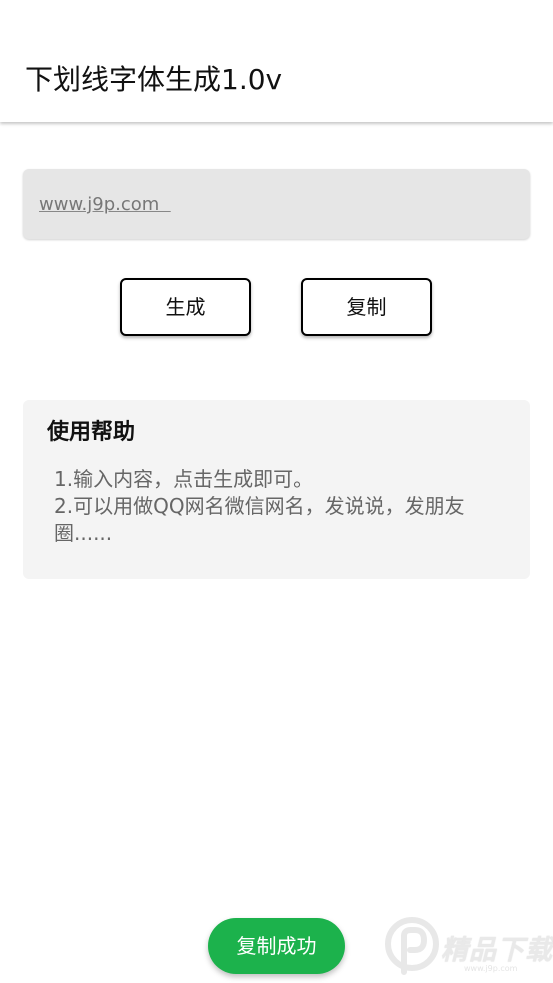 The width and height of the screenshot is (553, 983). What do you see at coordinates (154, 79) in the screenshot?
I see `app-title: 下划线字体生成1.0v` at bounding box center [154, 79].